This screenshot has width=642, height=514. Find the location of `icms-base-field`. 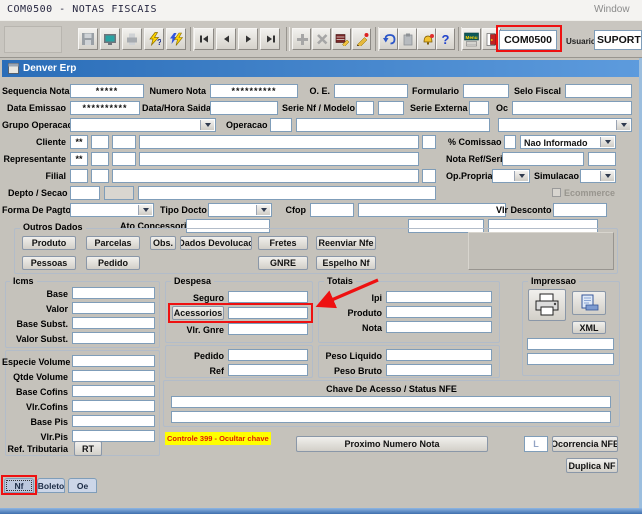

icms-base-field is located at coordinates (113, 293).